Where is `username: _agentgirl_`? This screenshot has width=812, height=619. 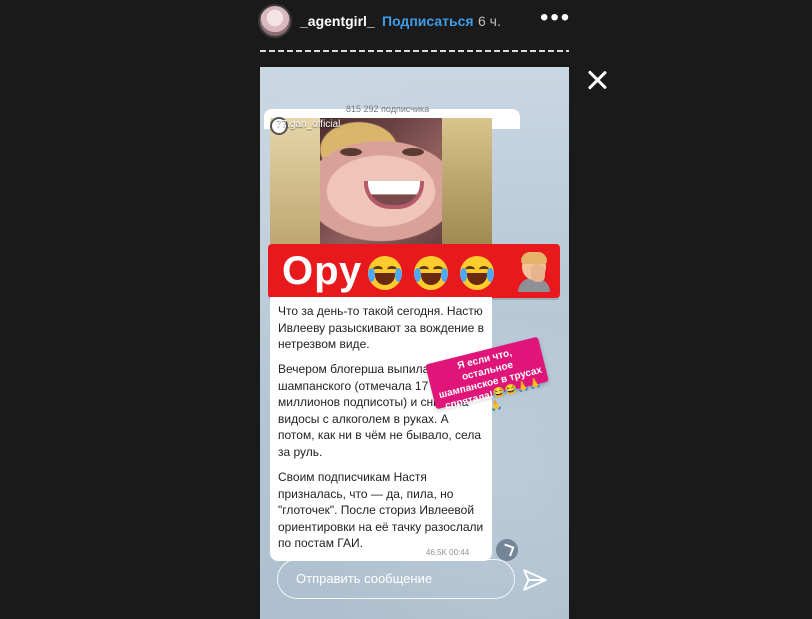
username: _agentgirl_ is located at coordinates (337, 21).